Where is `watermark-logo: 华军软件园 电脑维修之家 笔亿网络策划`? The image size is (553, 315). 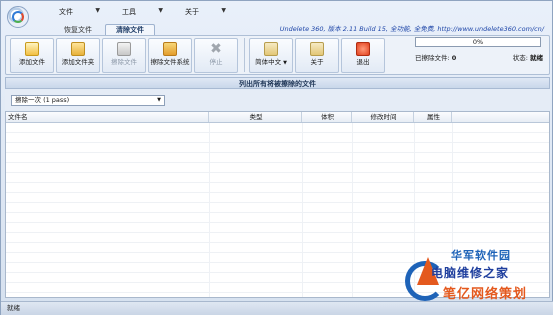 watermark-logo: 华军软件园 电脑维修之家 笔亿网络策划 is located at coordinates (474, 278).